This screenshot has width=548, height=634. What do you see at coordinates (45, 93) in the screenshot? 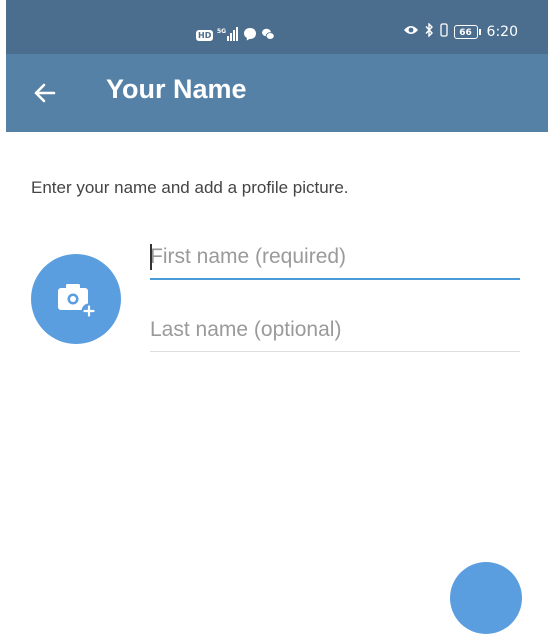
I see `arrow-left-icon` at bounding box center [45, 93].